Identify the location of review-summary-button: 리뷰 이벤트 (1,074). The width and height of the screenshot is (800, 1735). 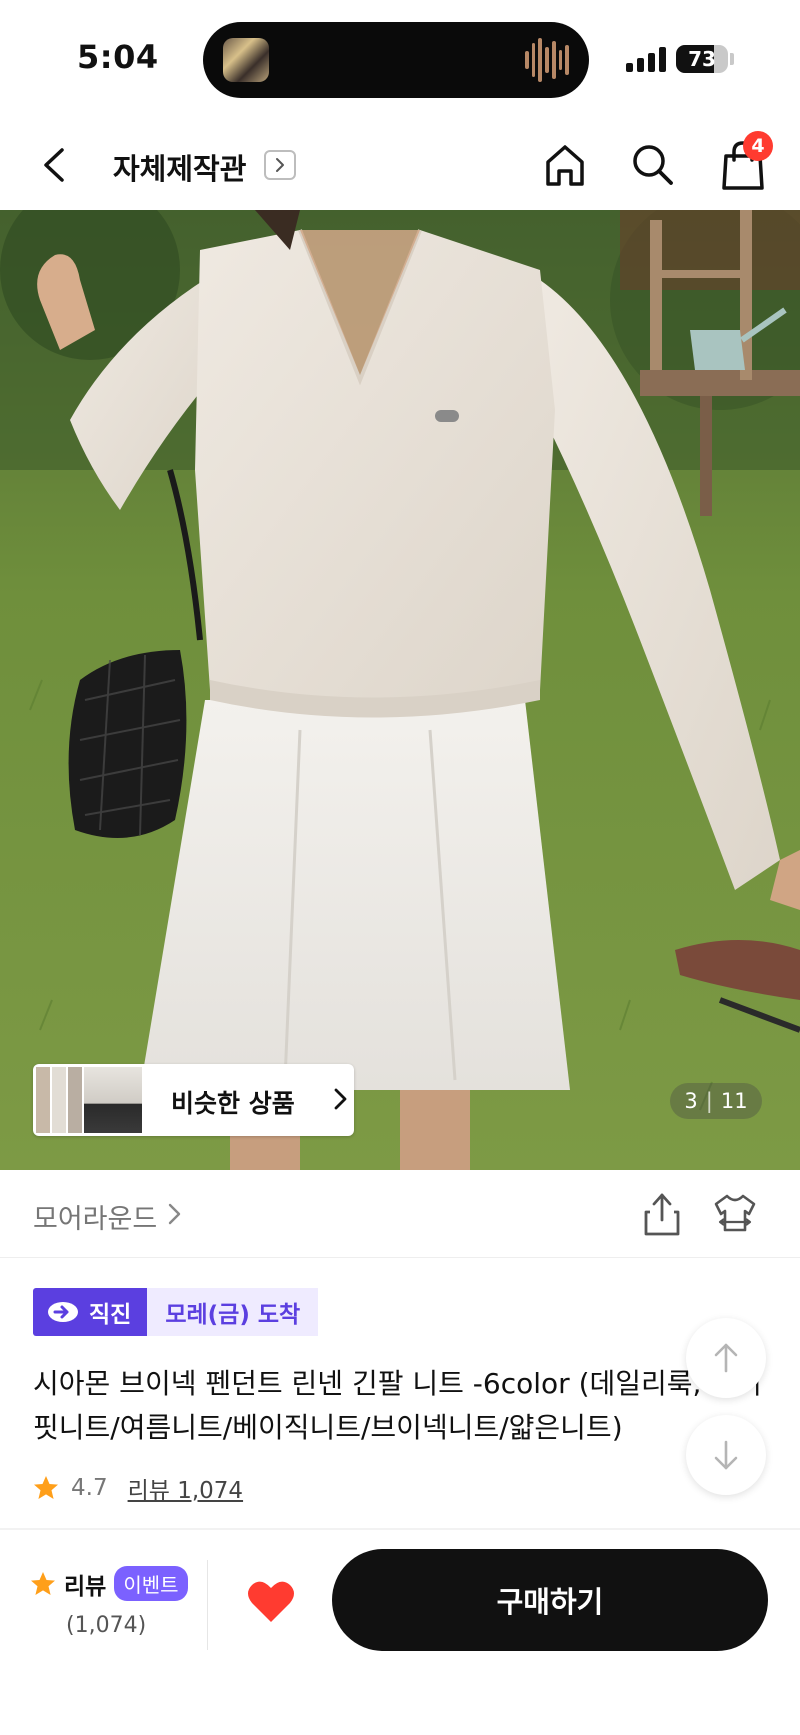
(110, 1602).